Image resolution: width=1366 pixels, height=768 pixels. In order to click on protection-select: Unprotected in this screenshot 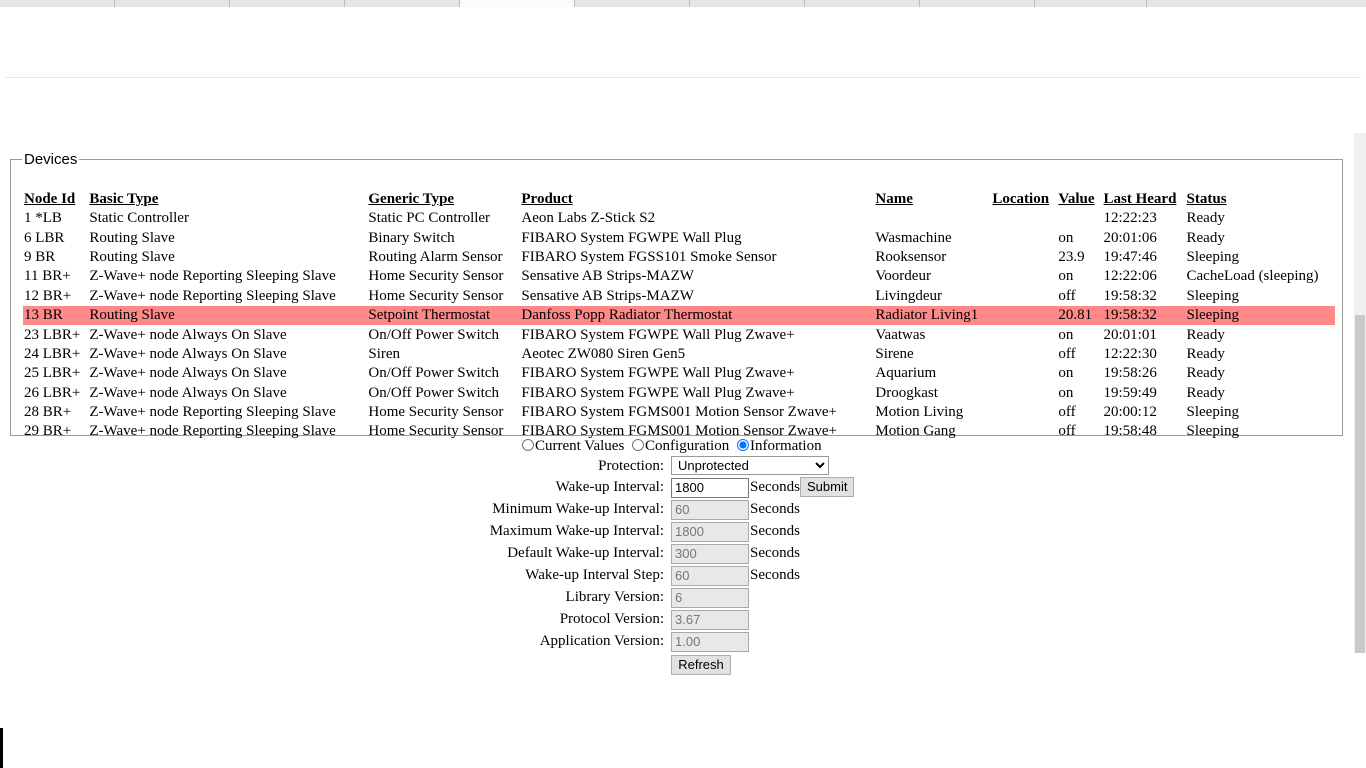, I will do `click(750, 465)`.